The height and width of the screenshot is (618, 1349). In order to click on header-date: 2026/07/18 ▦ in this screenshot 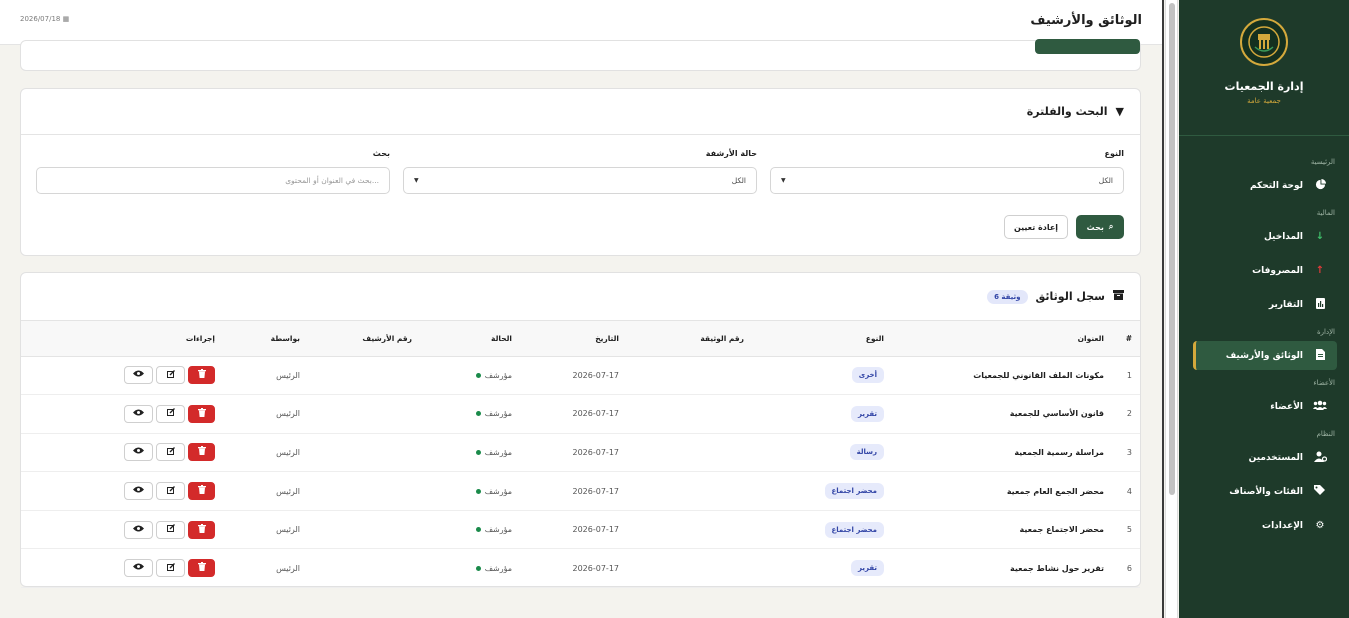, I will do `click(44, 19)`.